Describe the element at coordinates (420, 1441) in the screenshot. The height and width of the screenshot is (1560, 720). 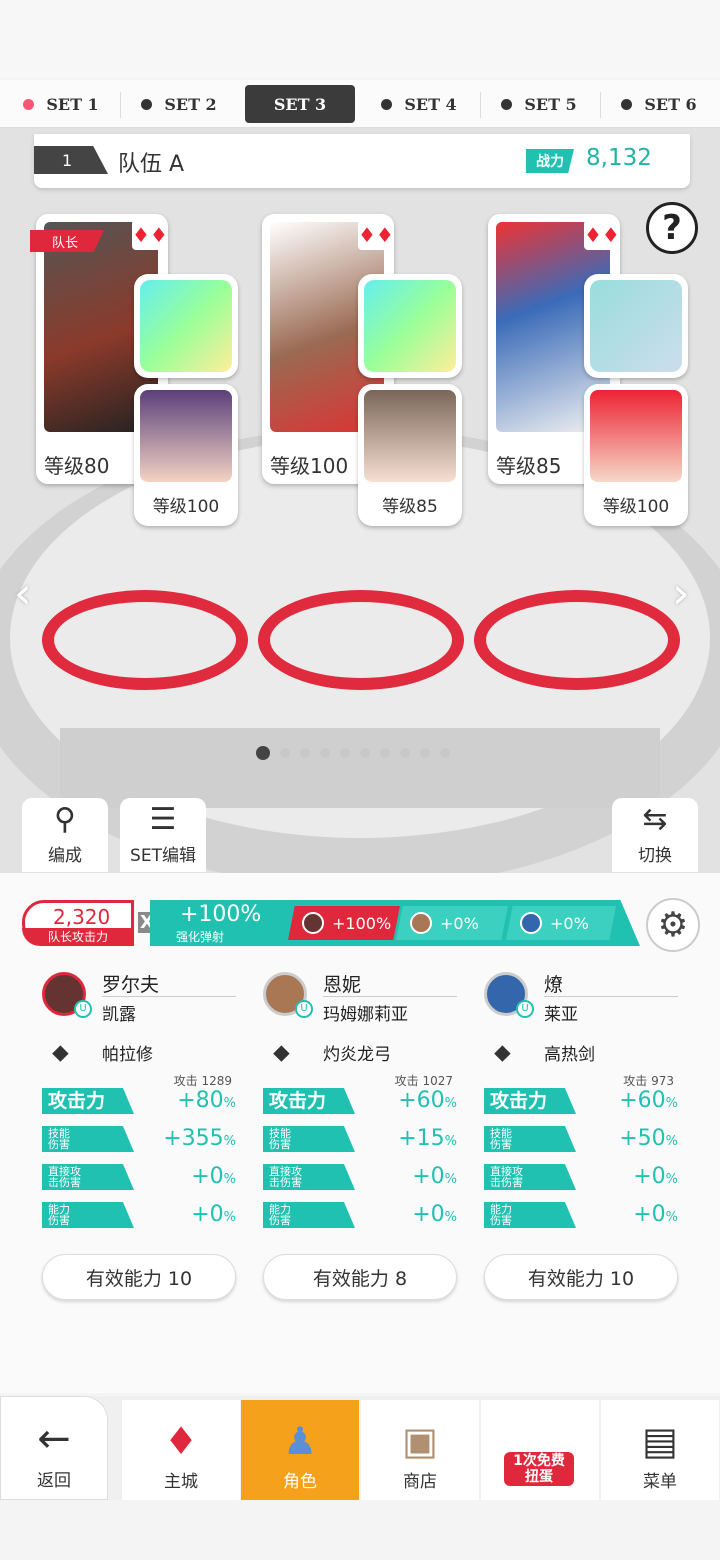
I see `shop-bag-icon: ▣` at that location.